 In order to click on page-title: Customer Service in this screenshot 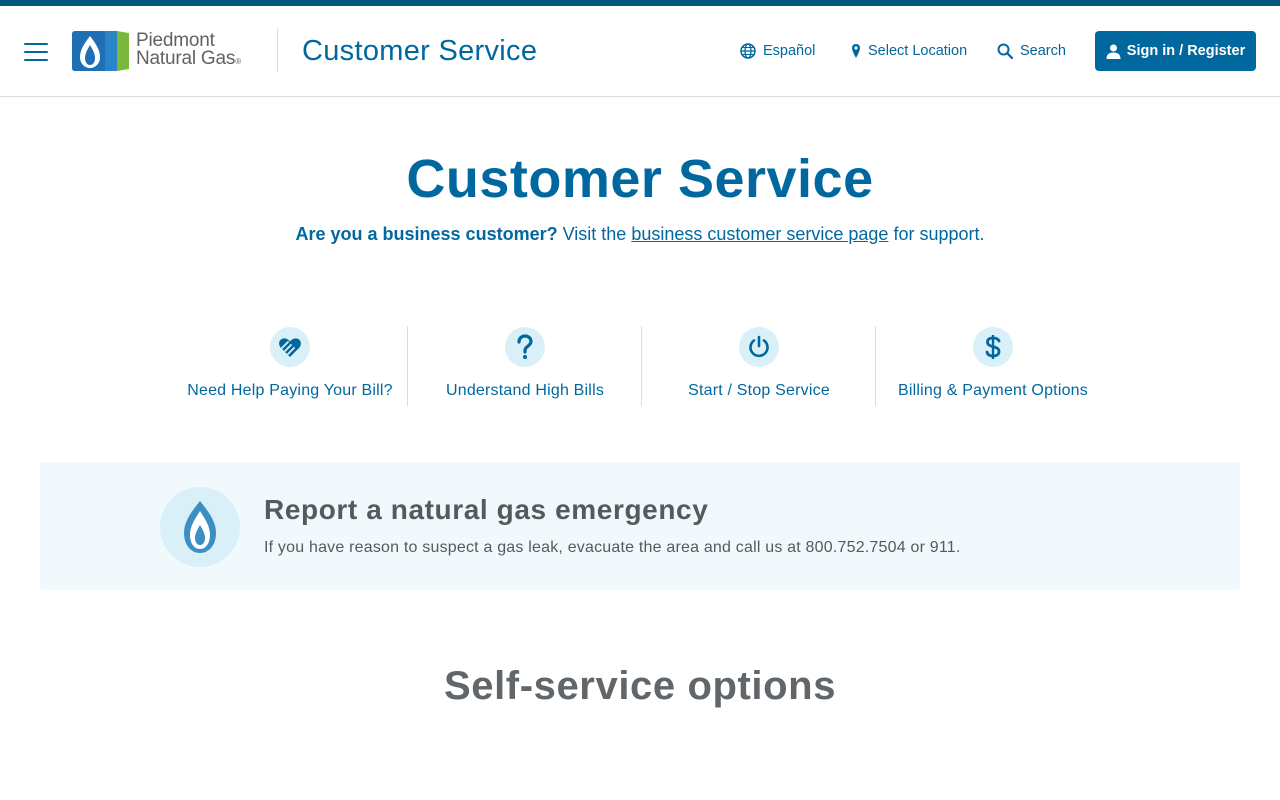, I will do `click(640, 179)`.